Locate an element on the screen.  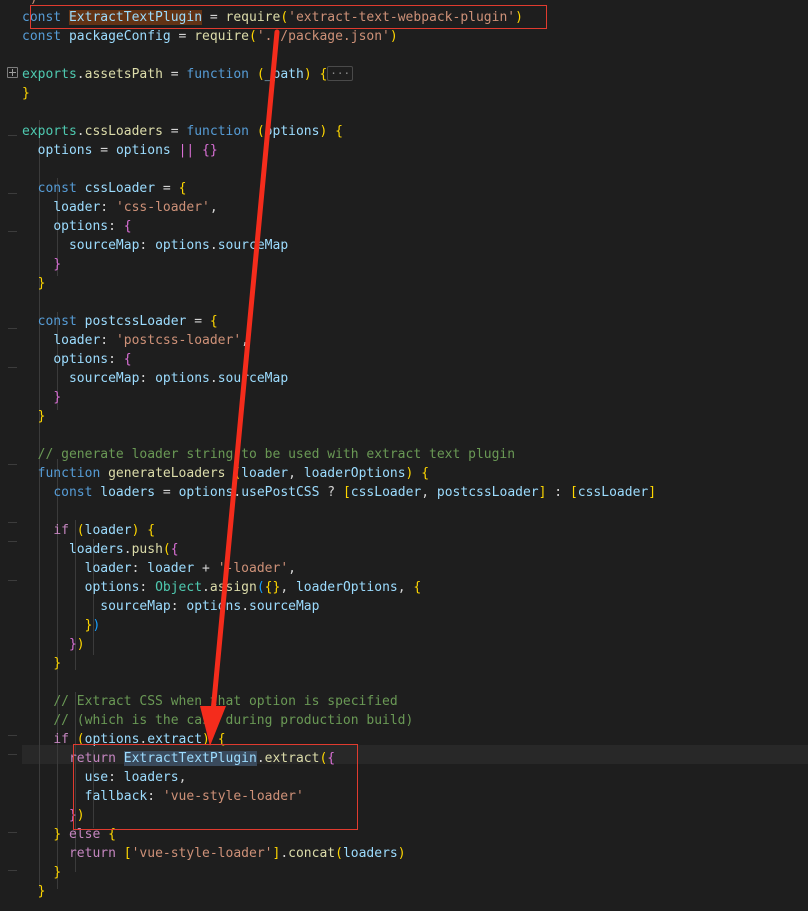
code-line: options = options || {} is located at coordinates (109, 150).